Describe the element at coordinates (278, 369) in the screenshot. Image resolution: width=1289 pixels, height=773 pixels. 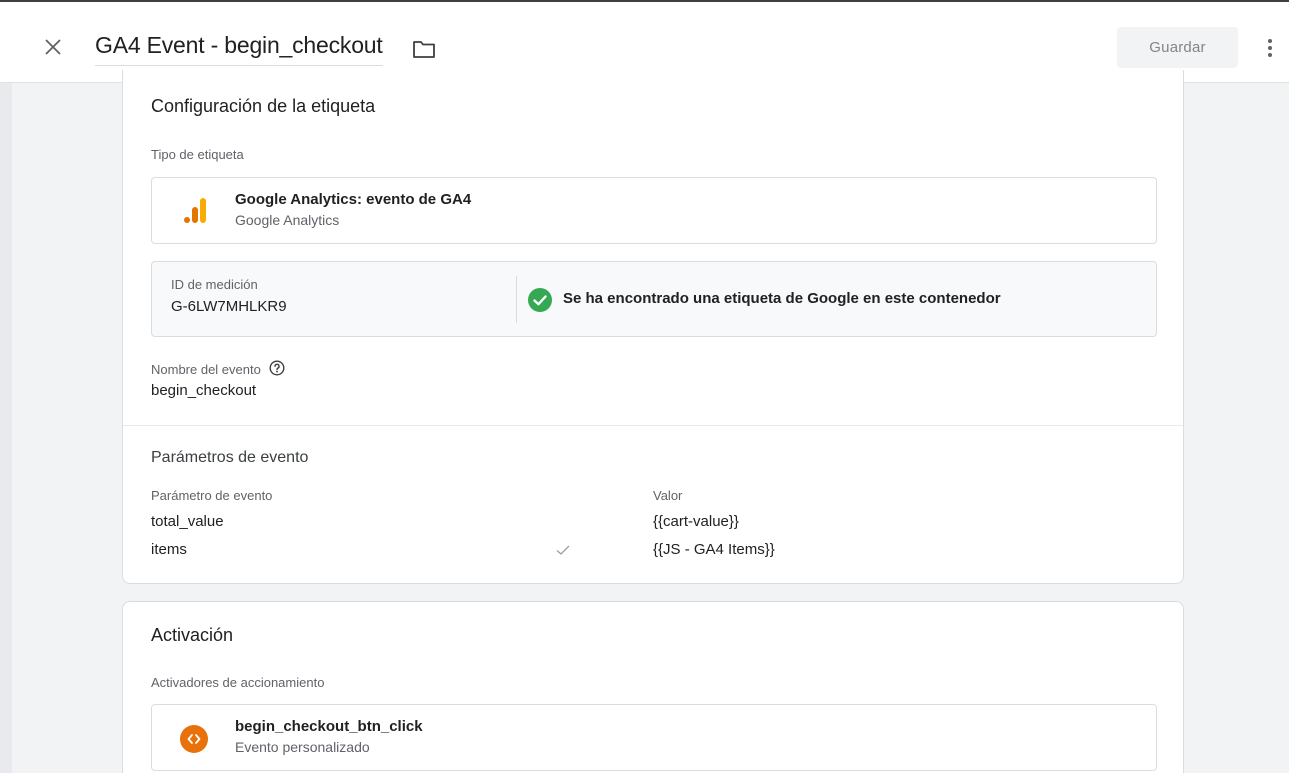
I see `help-icon` at that location.